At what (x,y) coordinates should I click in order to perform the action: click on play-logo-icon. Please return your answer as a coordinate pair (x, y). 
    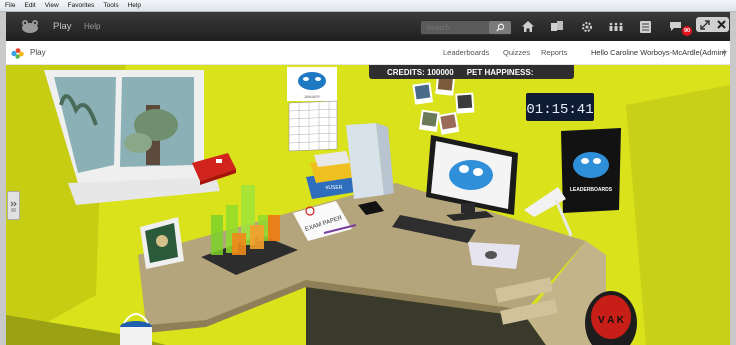
    Looking at the image, I should click on (17, 53).